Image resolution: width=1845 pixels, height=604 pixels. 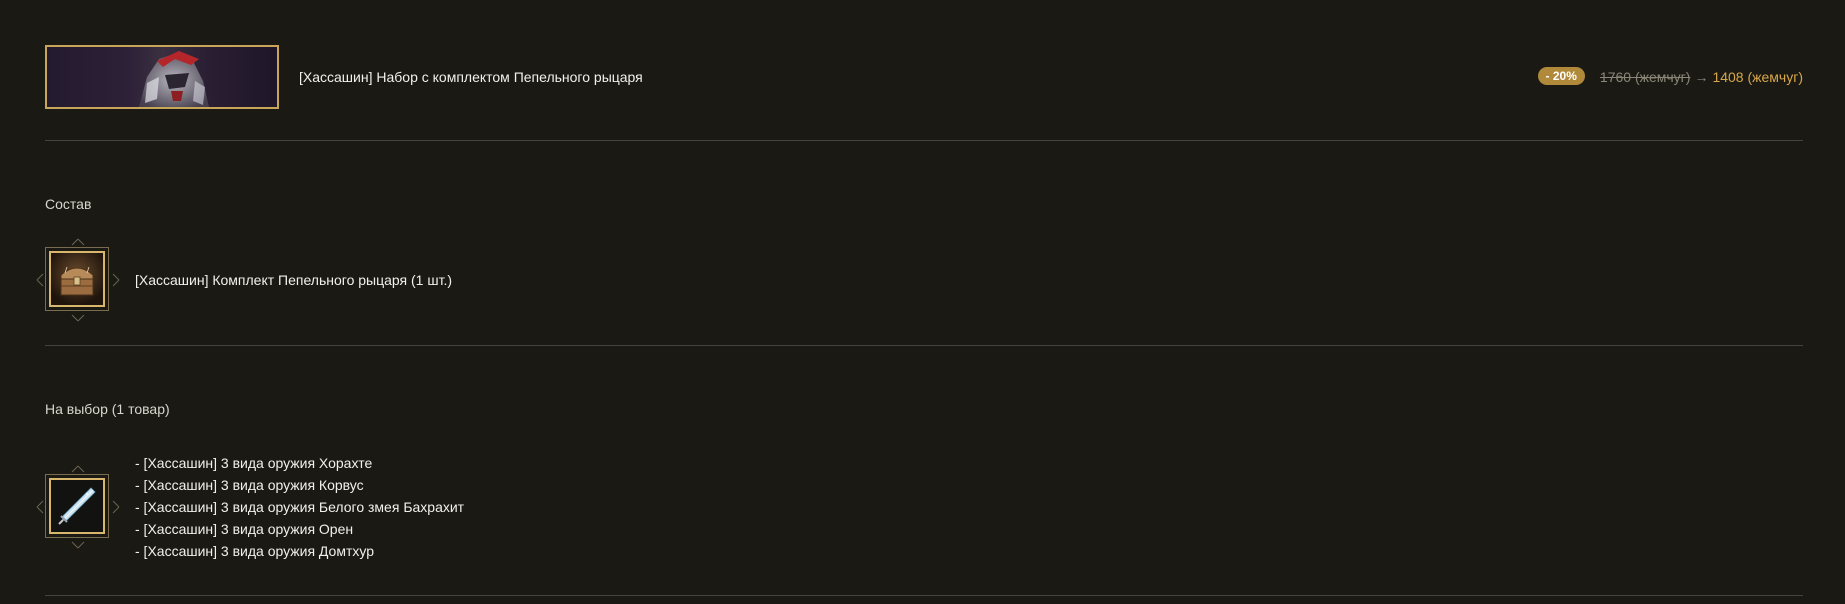 What do you see at coordinates (249, 485) in the screenshot?
I see `list-item: - [Хассашин] 3 вида оружия Корвус` at bounding box center [249, 485].